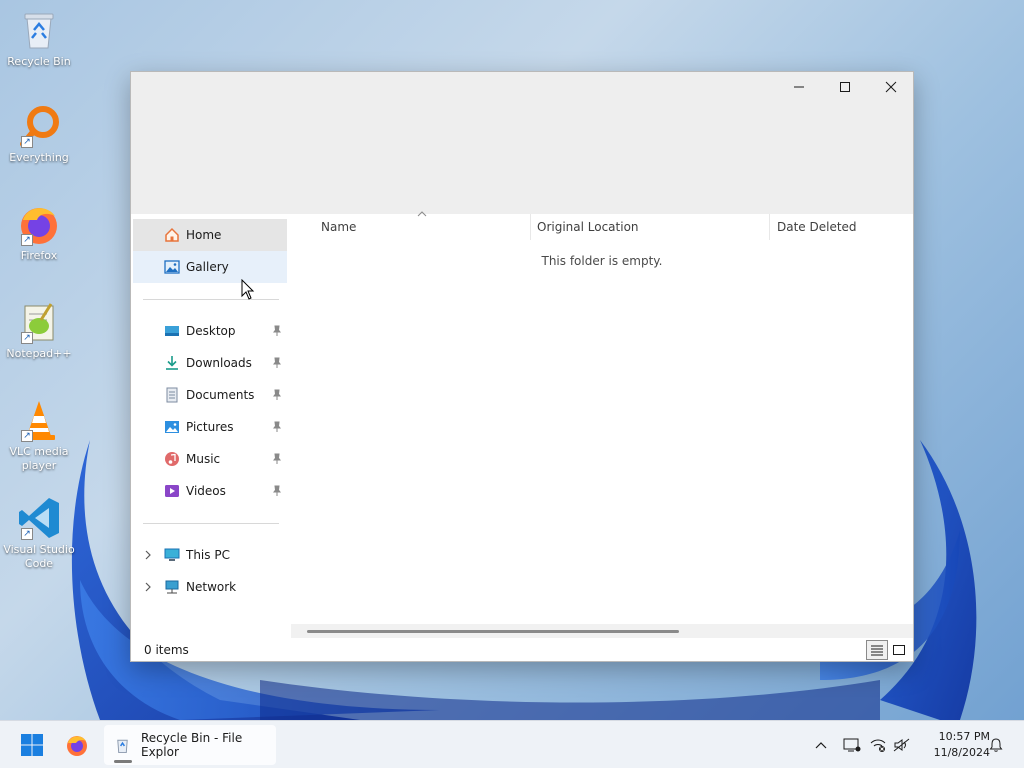  What do you see at coordinates (204, 235) in the screenshot?
I see `nav-item-label: Home` at bounding box center [204, 235].